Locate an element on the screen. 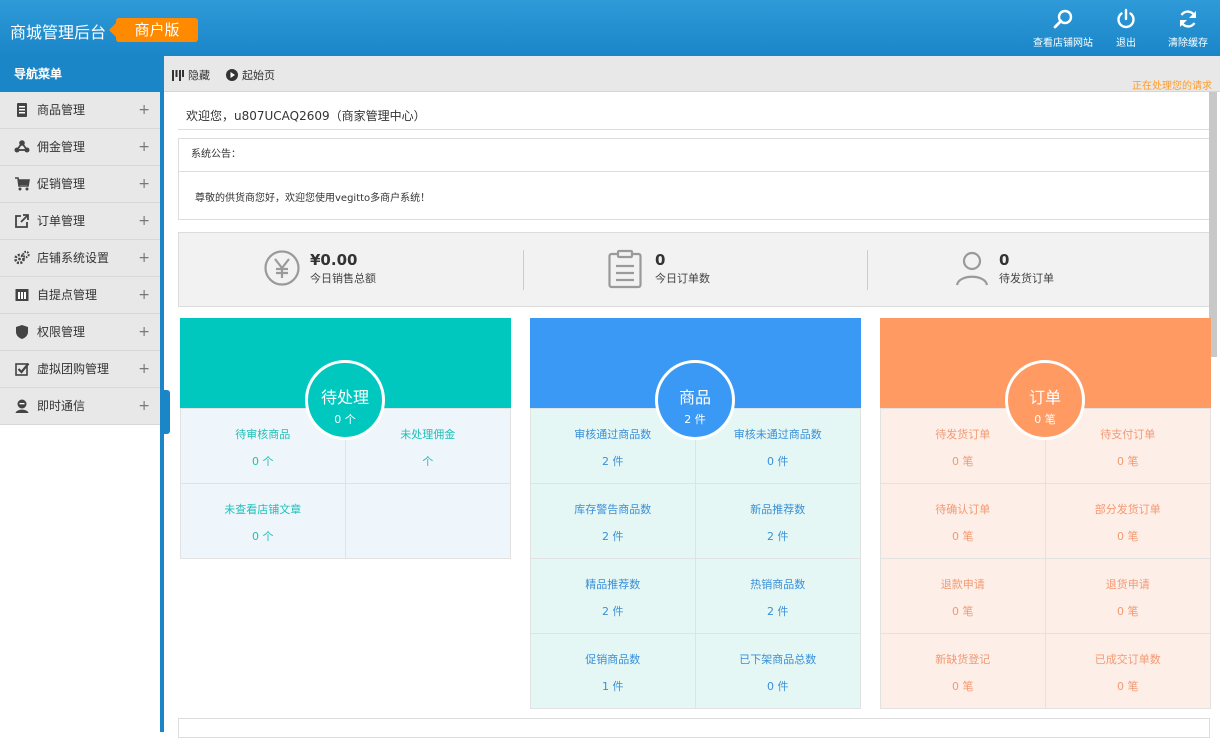 Image resolution: width=1220 pixels, height=738 pixels. sidebar-item-store-settings: 店铺系统设置 + is located at coordinates (80, 258).